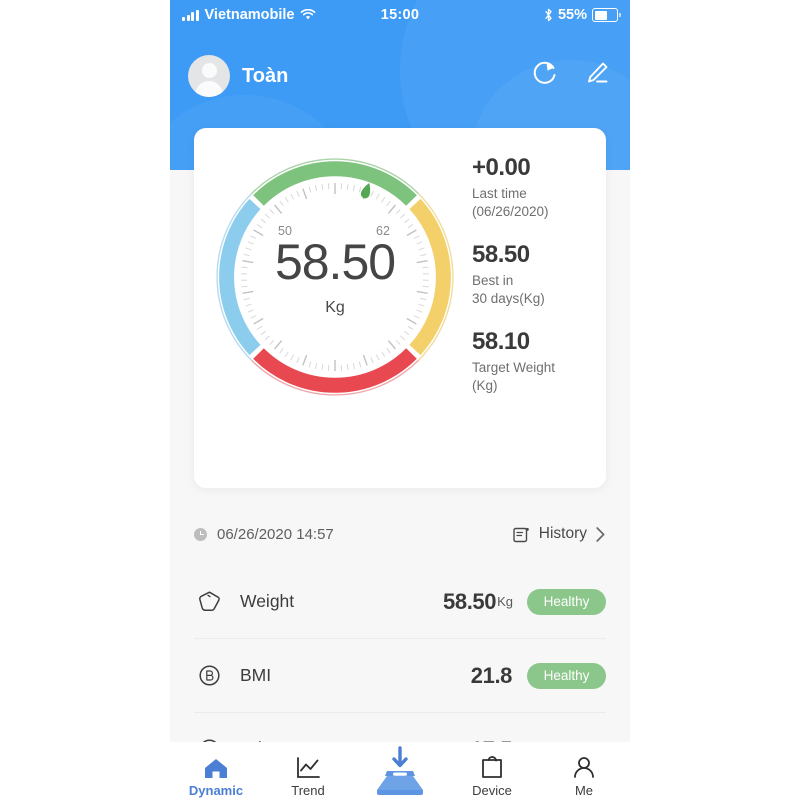 The image size is (800, 800). Describe the element at coordinates (572, 15) in the screenshot. I see `battery-percent-label: 55%` at that location.